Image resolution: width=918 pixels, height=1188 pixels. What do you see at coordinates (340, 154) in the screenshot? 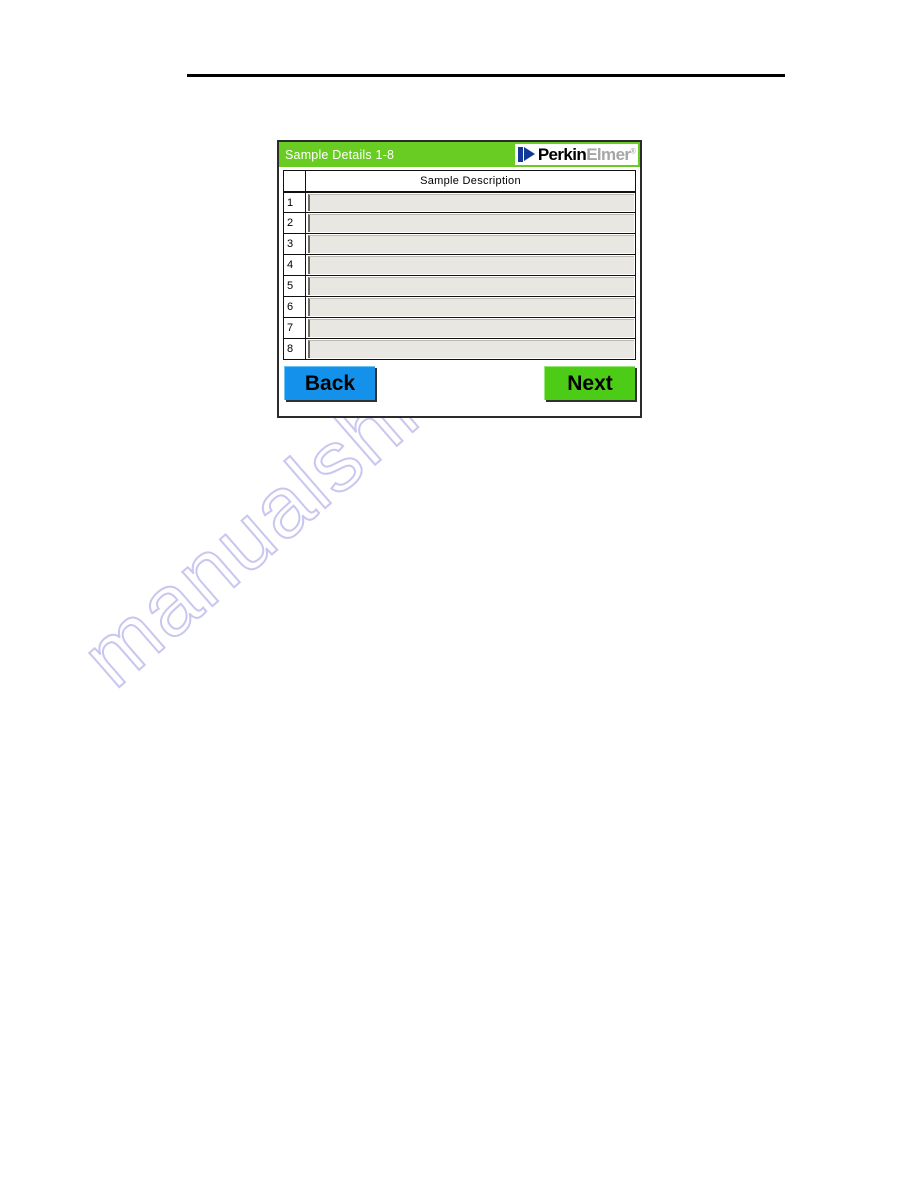
I see `dialog-title: Sample Details 1-8` at bounding box center [340, 154].